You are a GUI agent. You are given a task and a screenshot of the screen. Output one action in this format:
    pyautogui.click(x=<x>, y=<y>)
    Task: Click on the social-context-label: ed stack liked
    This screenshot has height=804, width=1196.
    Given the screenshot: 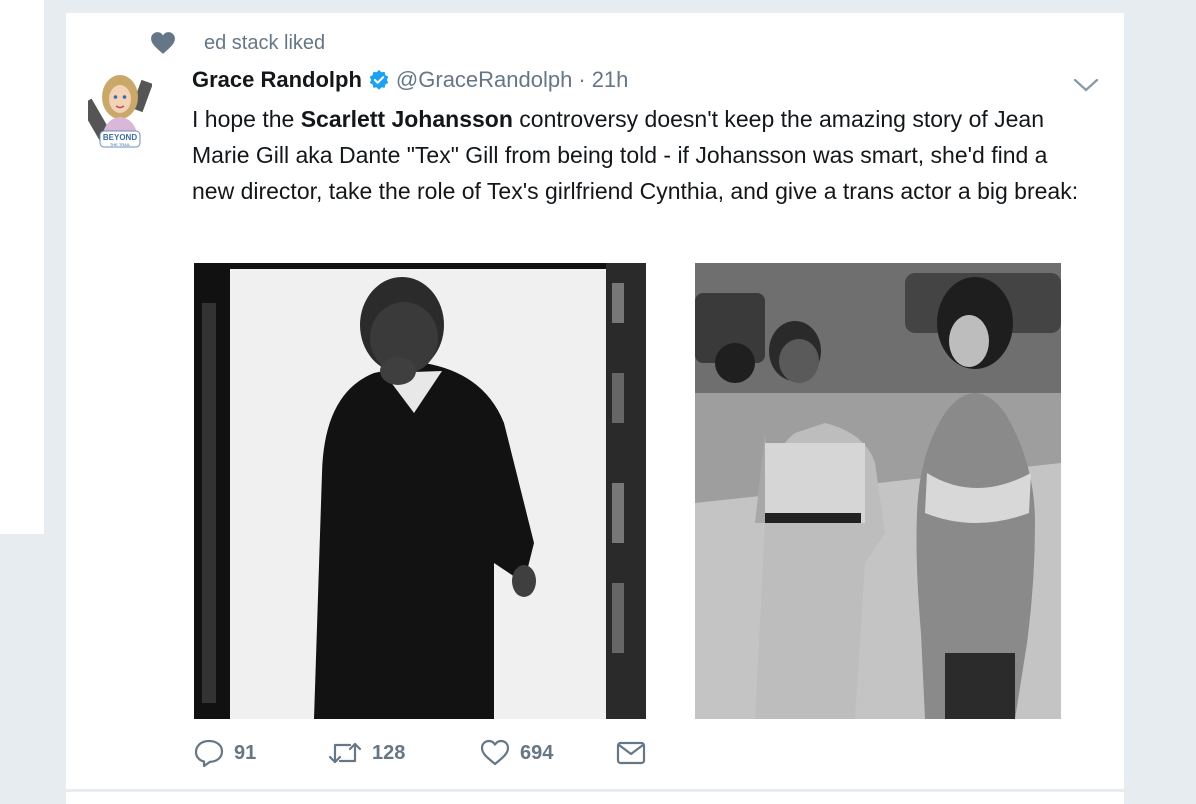 What is the action you would take?
    pyautogui.click(x=265, y=42)
    